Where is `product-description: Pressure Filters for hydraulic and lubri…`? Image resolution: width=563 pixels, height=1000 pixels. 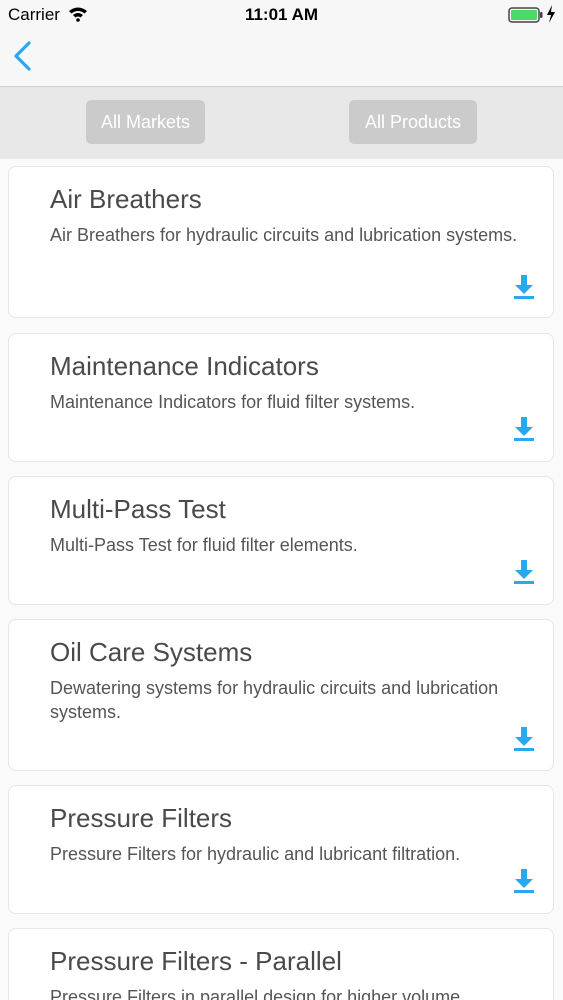
product-description: Pressure Filters for hydraulic and lubri… is located at coordinates (255, 854).